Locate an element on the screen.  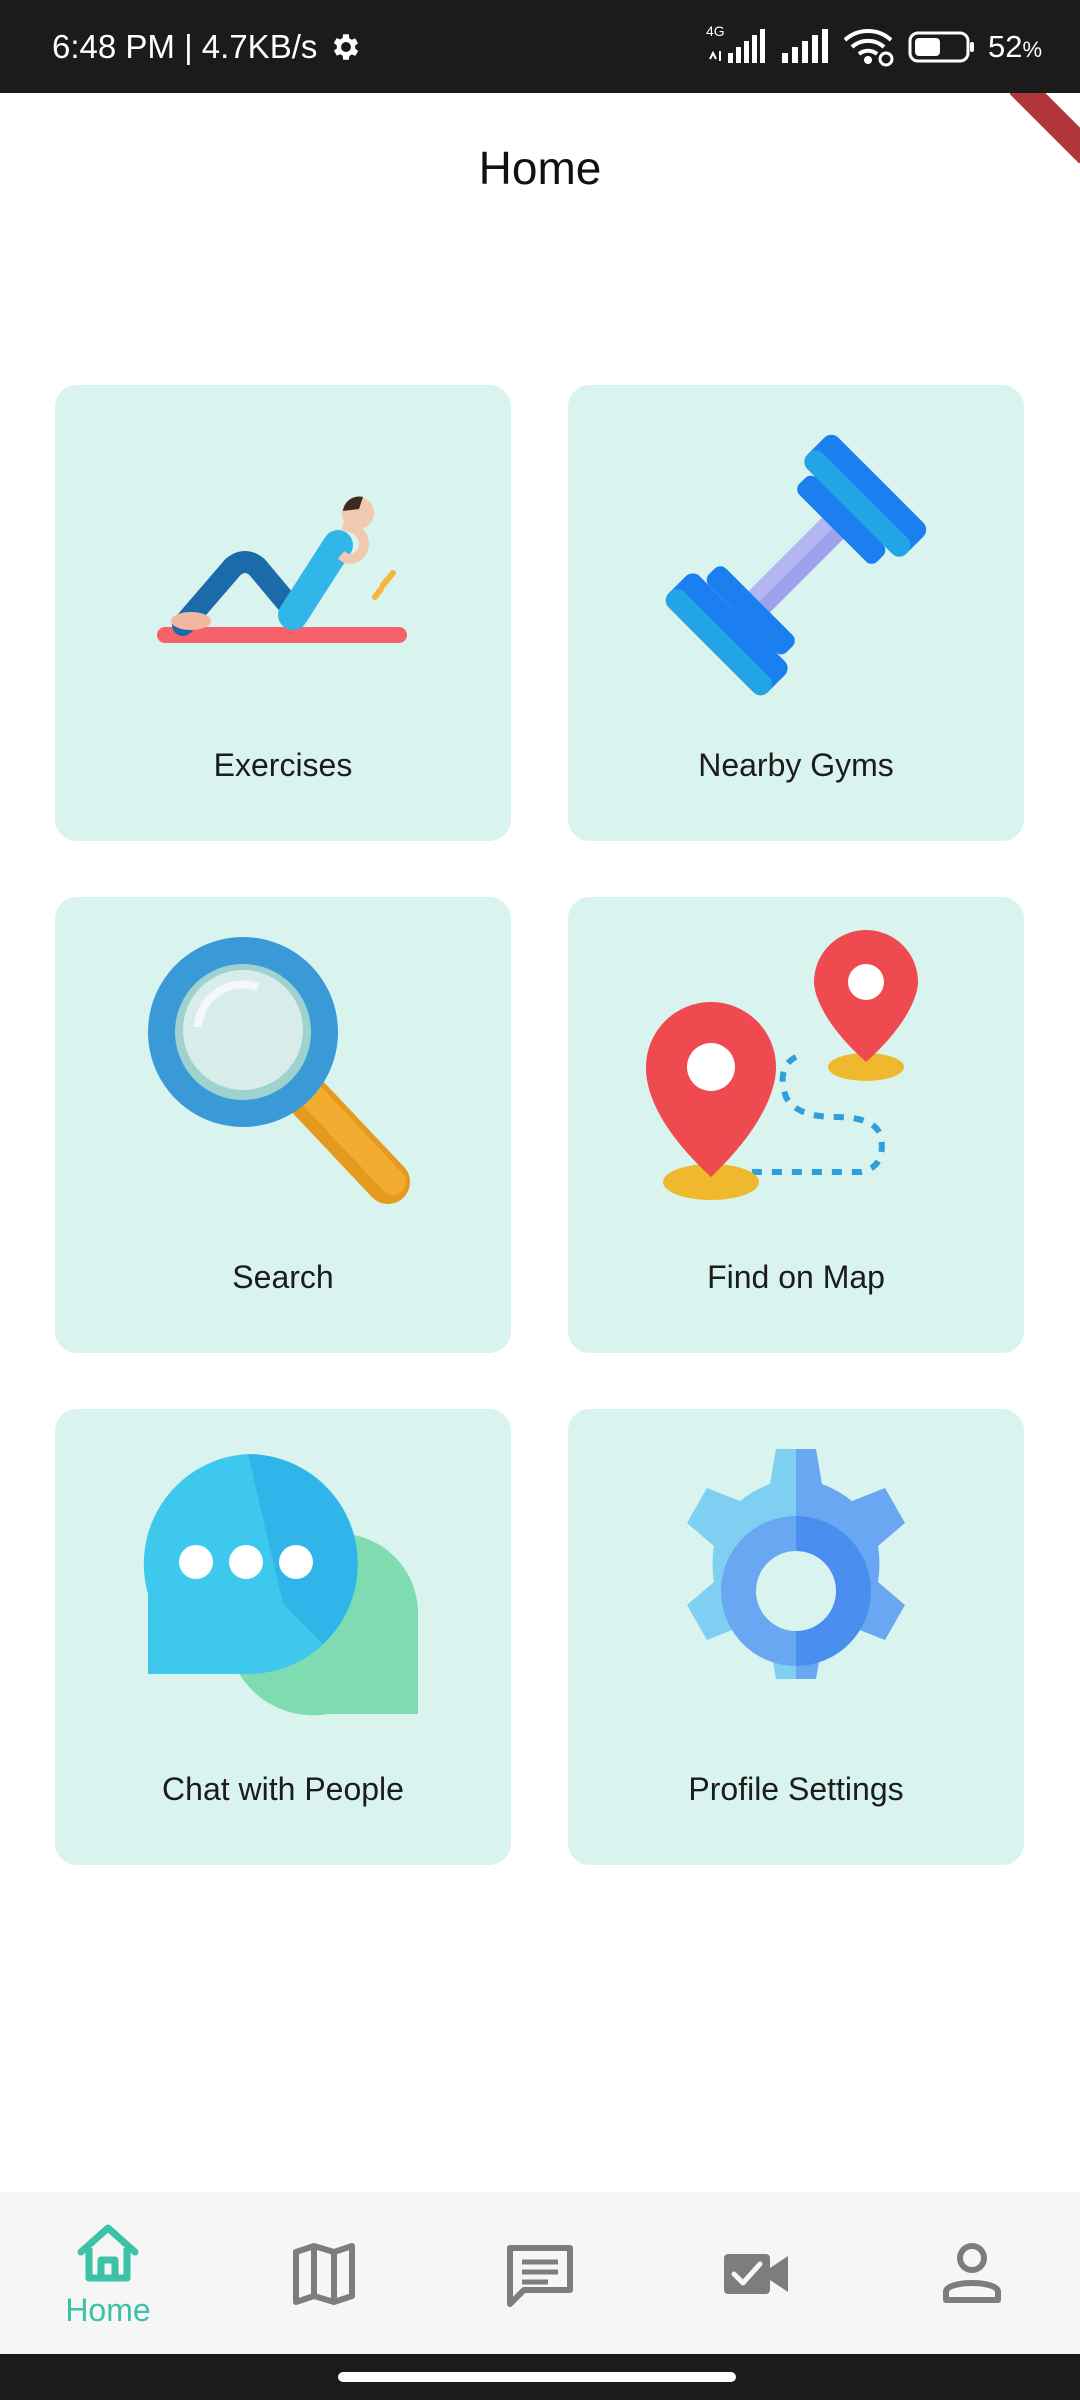
gesture-bar is located at coordinates (540, 2377).